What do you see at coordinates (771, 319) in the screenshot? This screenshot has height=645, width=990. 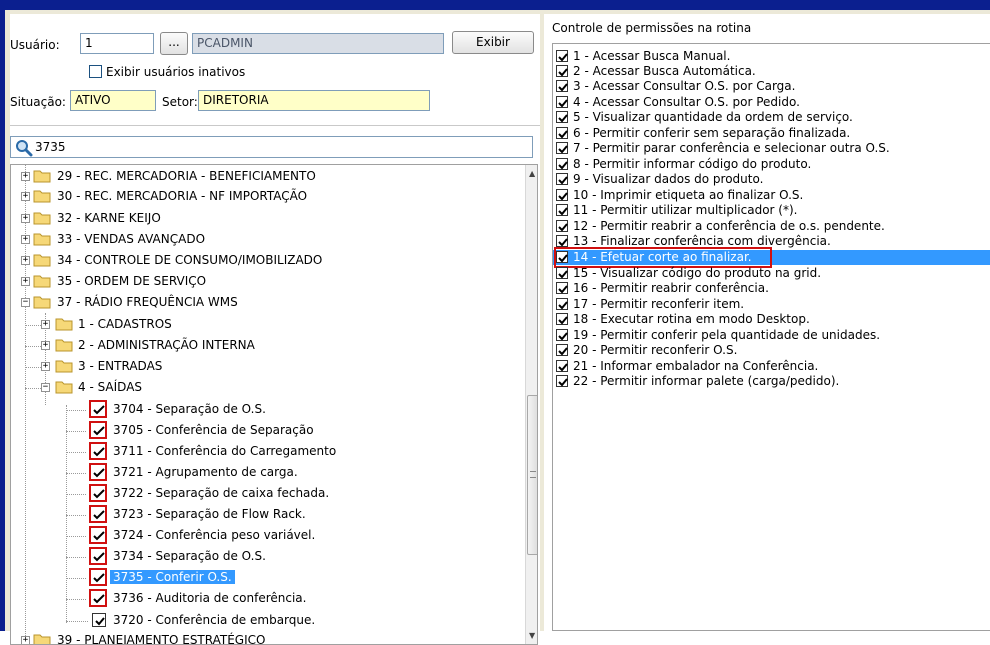 I see `permission-item: 18 - Executar rotina em modo Desktop.` at bounding box center [771, 319].